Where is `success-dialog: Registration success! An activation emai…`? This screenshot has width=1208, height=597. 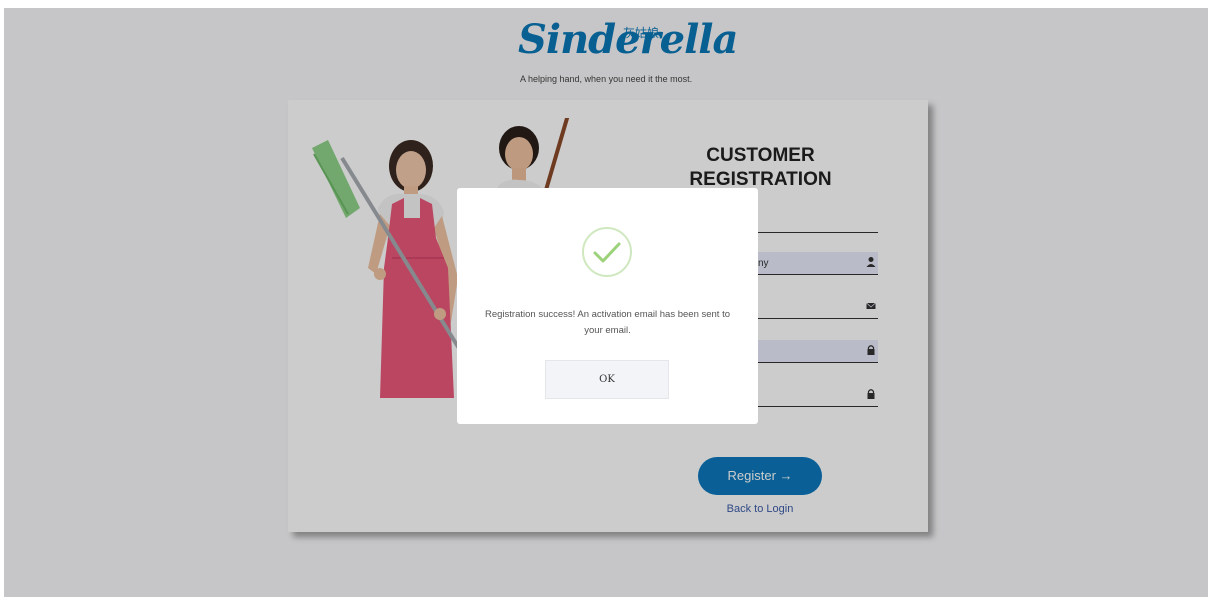
success-dialog: Registration success! An activation emai… is located at coordinates (607, 306).